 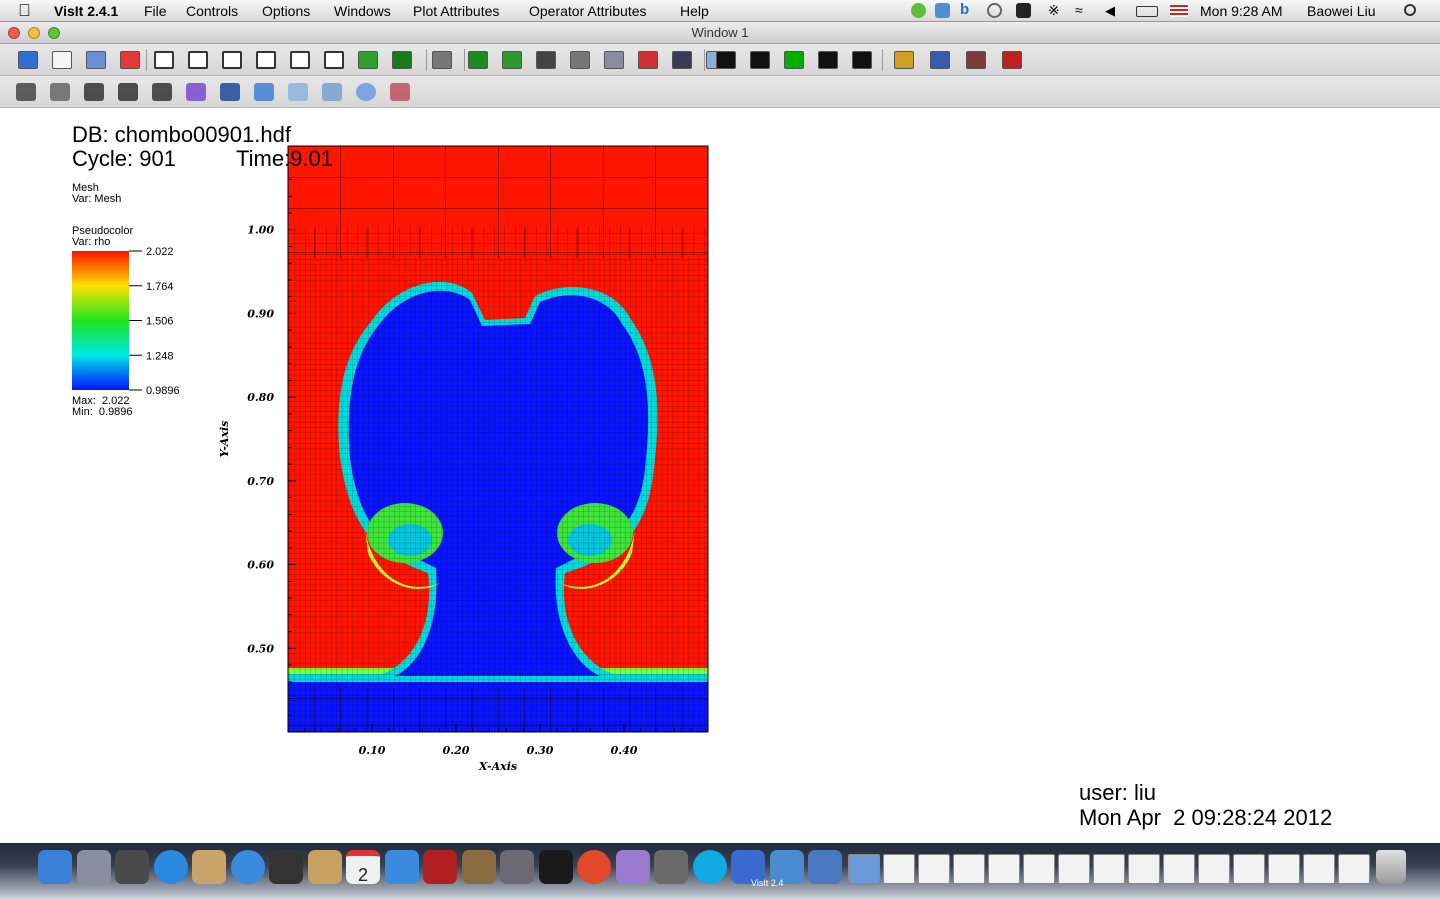 I want to click on plane-tool-icon, so click(x=298, y=92).